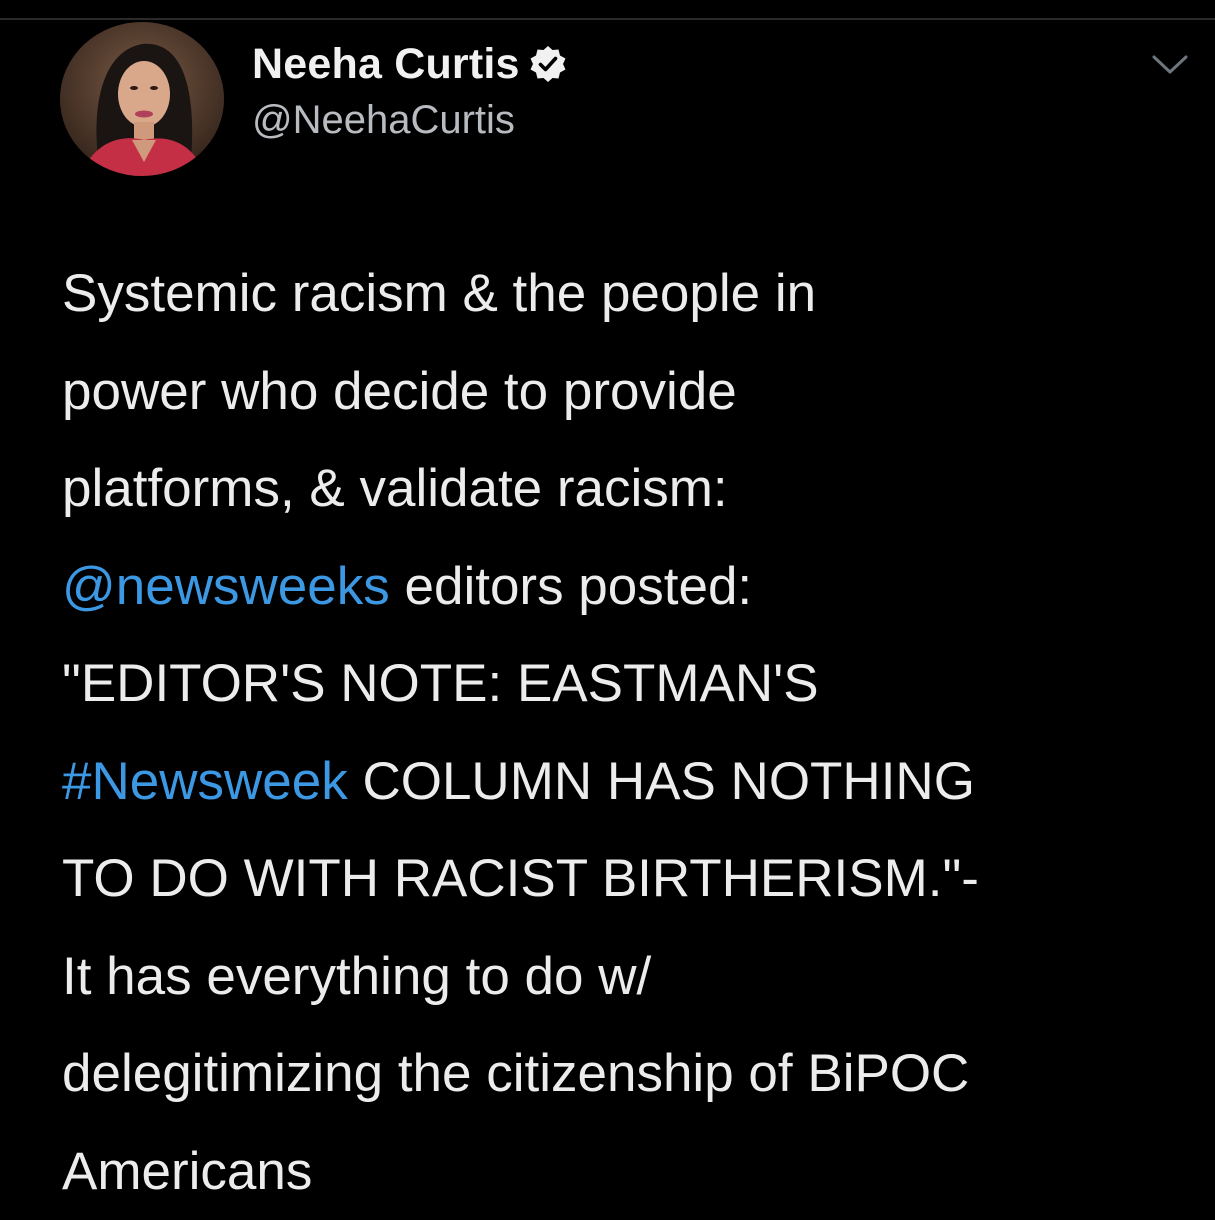  What do you see at coordinates (205, 781) in the screenshot?
I see `hashtag-link: #Newsweek` at bounding box center [205, 781].